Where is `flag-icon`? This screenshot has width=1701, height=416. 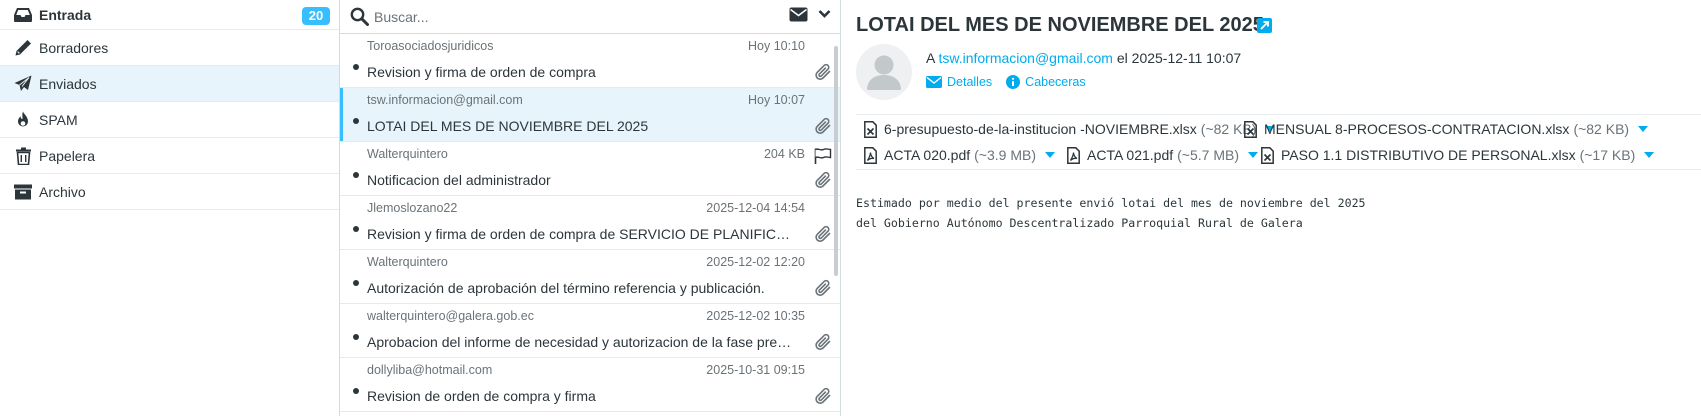 flag-icon is located at coordinates (823, 156).